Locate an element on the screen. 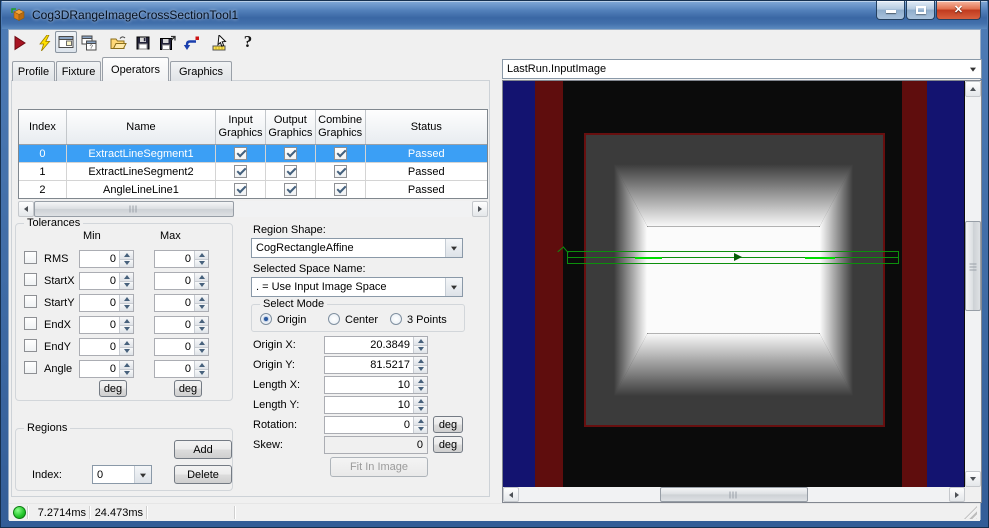  starty-min-spinner: 0 is located at coordinates (106, 303).